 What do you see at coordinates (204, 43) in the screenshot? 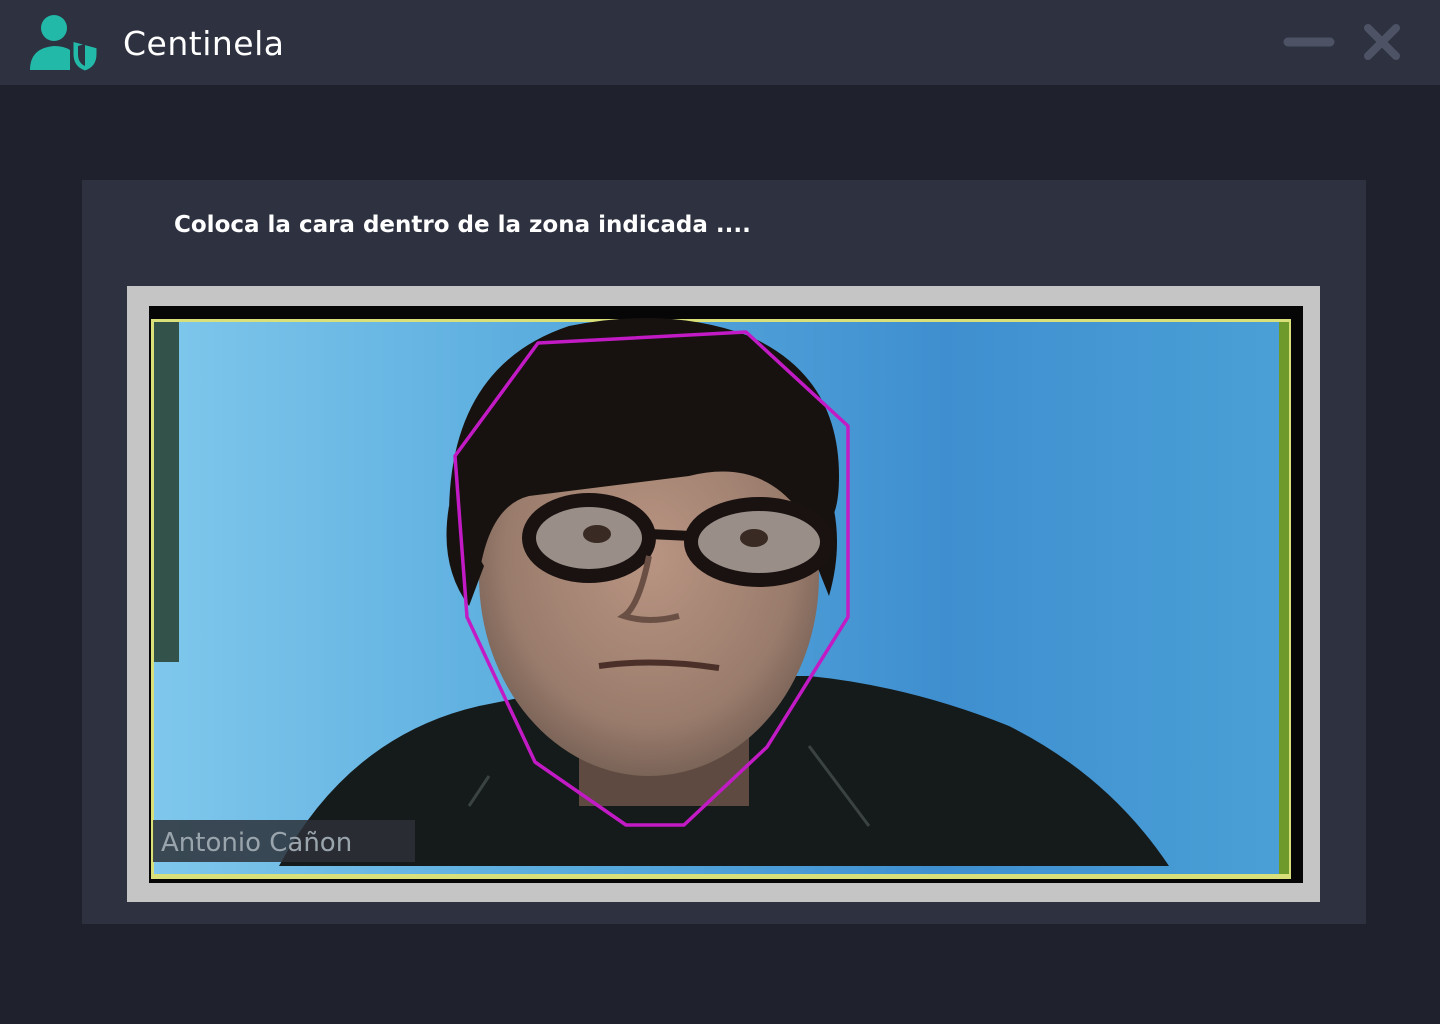
I see `app-title: Centinela` at bounding box center [204, 43].